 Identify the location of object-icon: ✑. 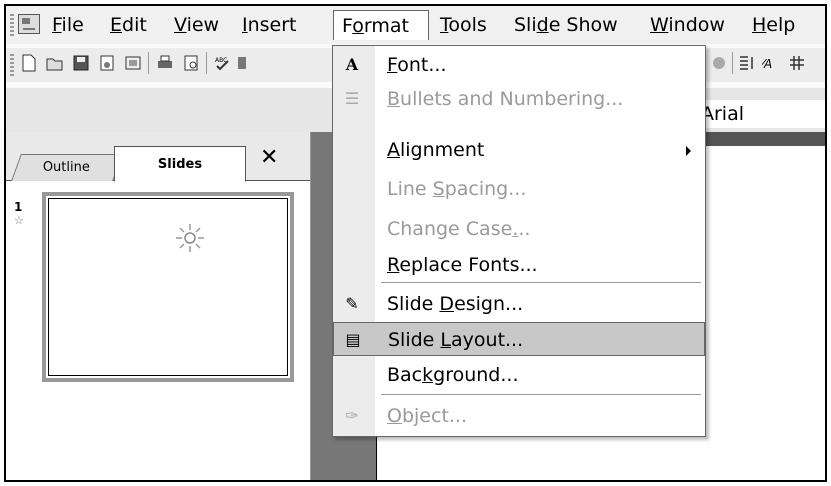
(352, 415).